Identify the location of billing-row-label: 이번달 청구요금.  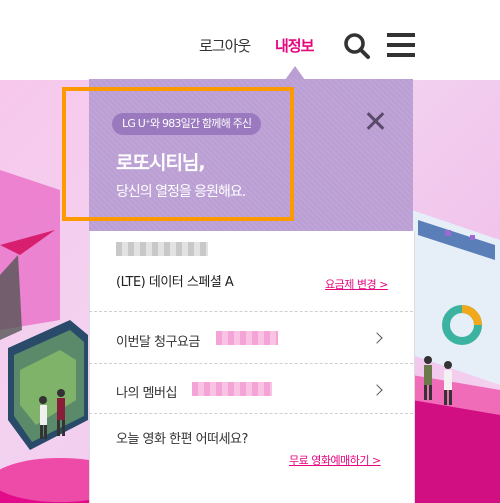
(158, 342).